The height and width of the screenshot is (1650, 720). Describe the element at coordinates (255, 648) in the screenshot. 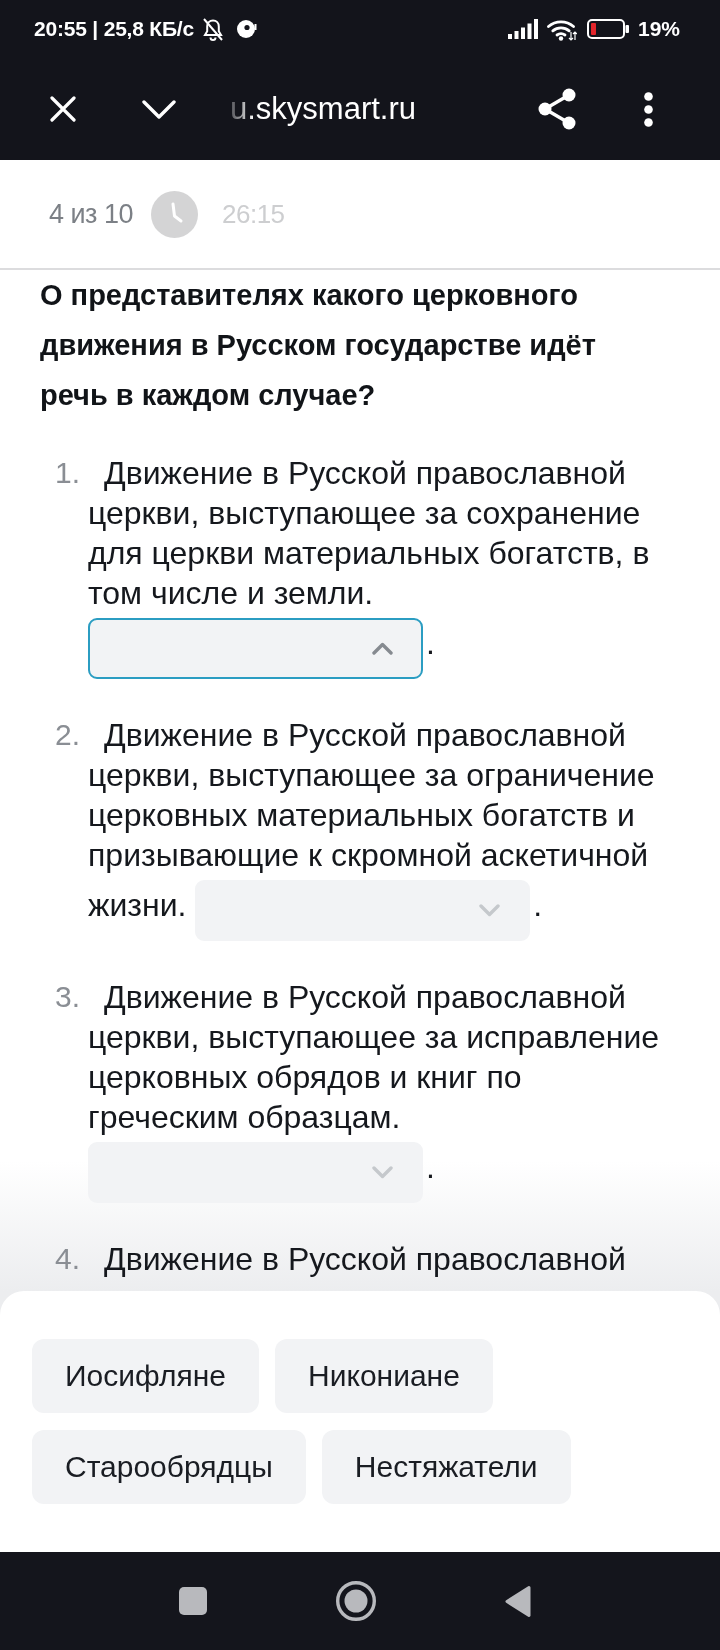

I see `answer-dropdown` at that location.